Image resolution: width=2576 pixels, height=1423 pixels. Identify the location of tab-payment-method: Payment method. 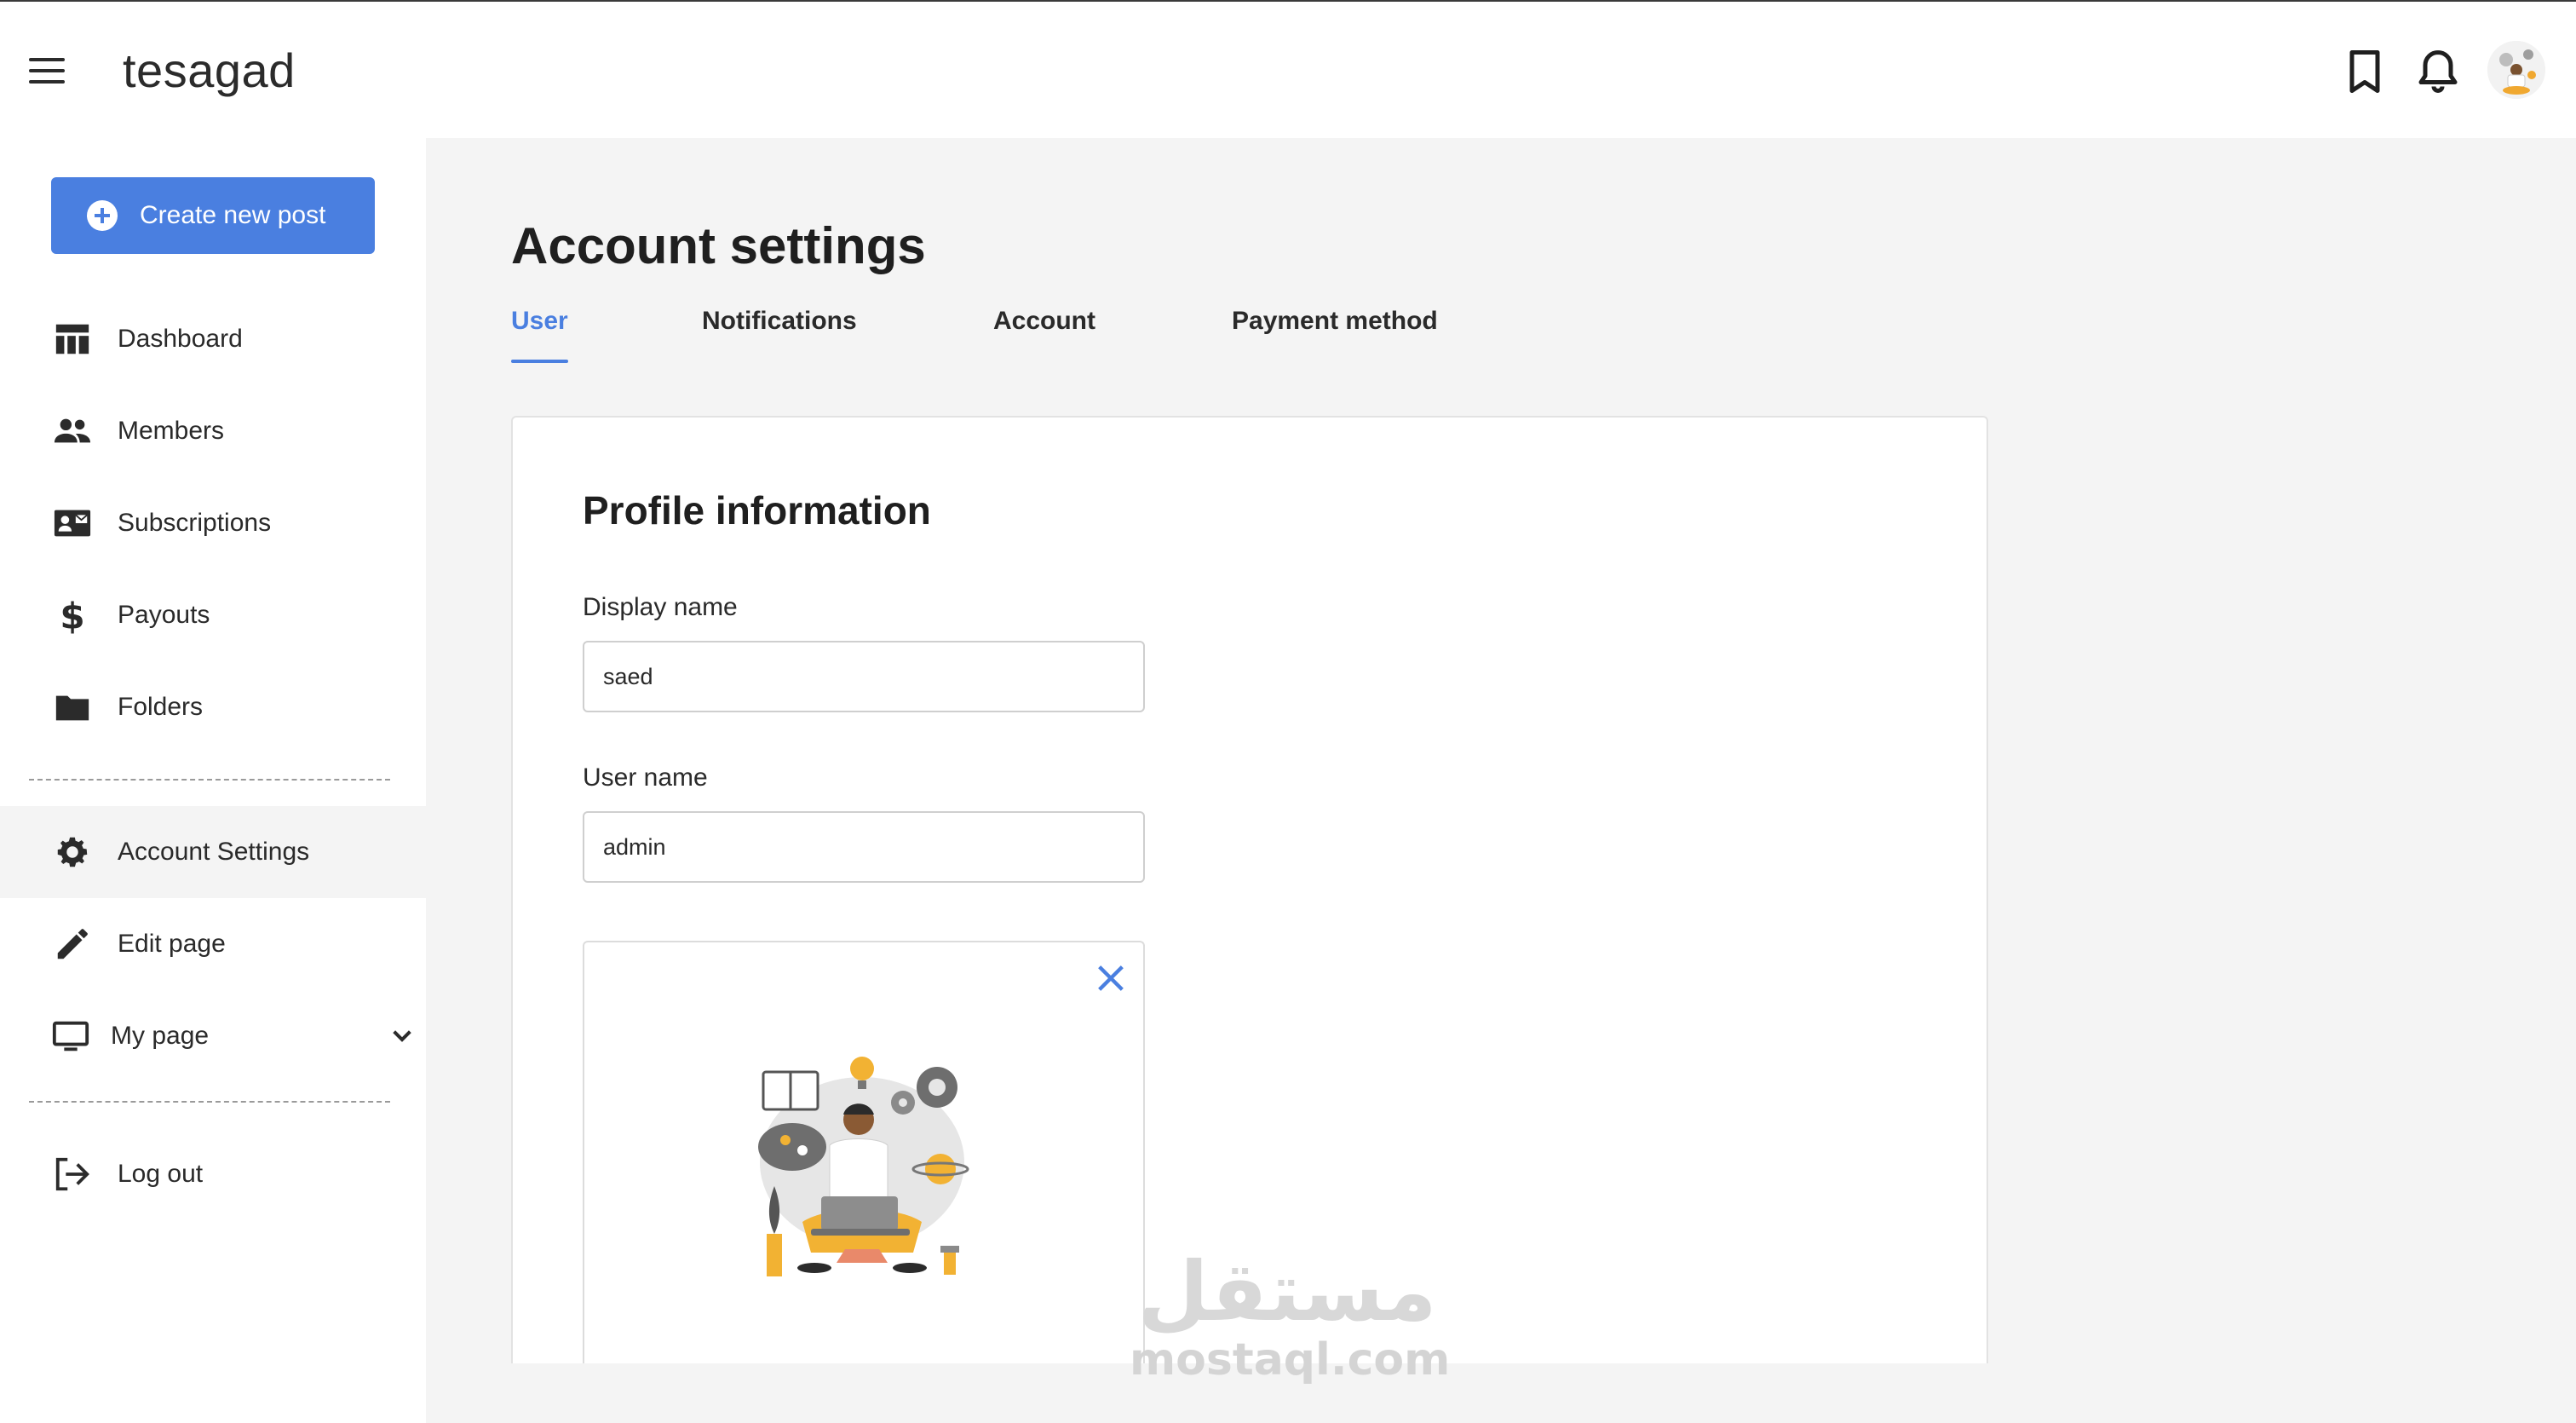
(1335, 336).